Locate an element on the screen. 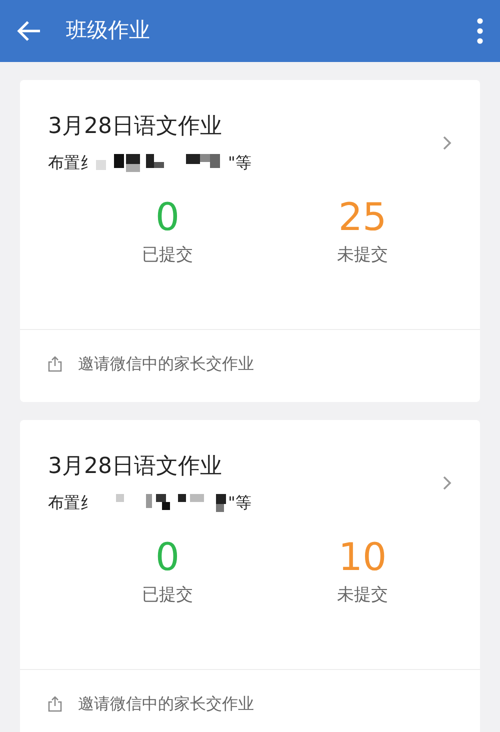 The width and height of the screenshot is (500, 732). count: 10 is located at coordinates (362, 558).